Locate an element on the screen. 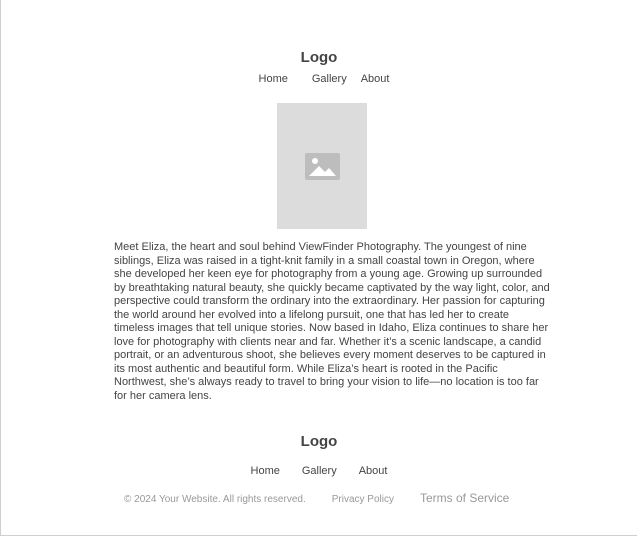 This screenshot has height=537, width=638. footer-nav-gallery: Gallery is located at coordinates (319, 471).